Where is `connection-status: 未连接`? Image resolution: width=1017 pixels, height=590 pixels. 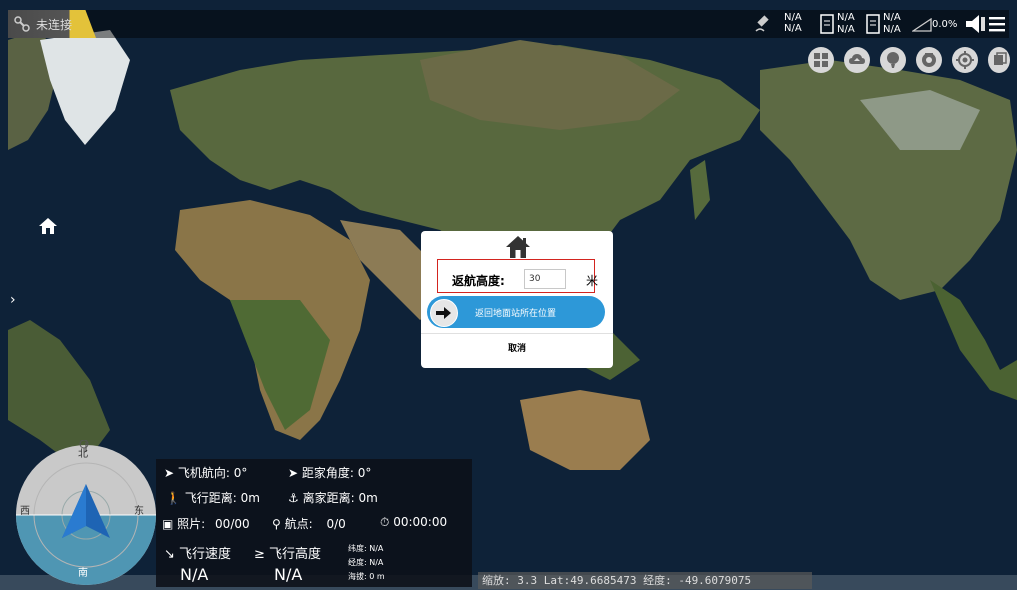 connection-status: 未连接 is located at coordinates (52, 24).